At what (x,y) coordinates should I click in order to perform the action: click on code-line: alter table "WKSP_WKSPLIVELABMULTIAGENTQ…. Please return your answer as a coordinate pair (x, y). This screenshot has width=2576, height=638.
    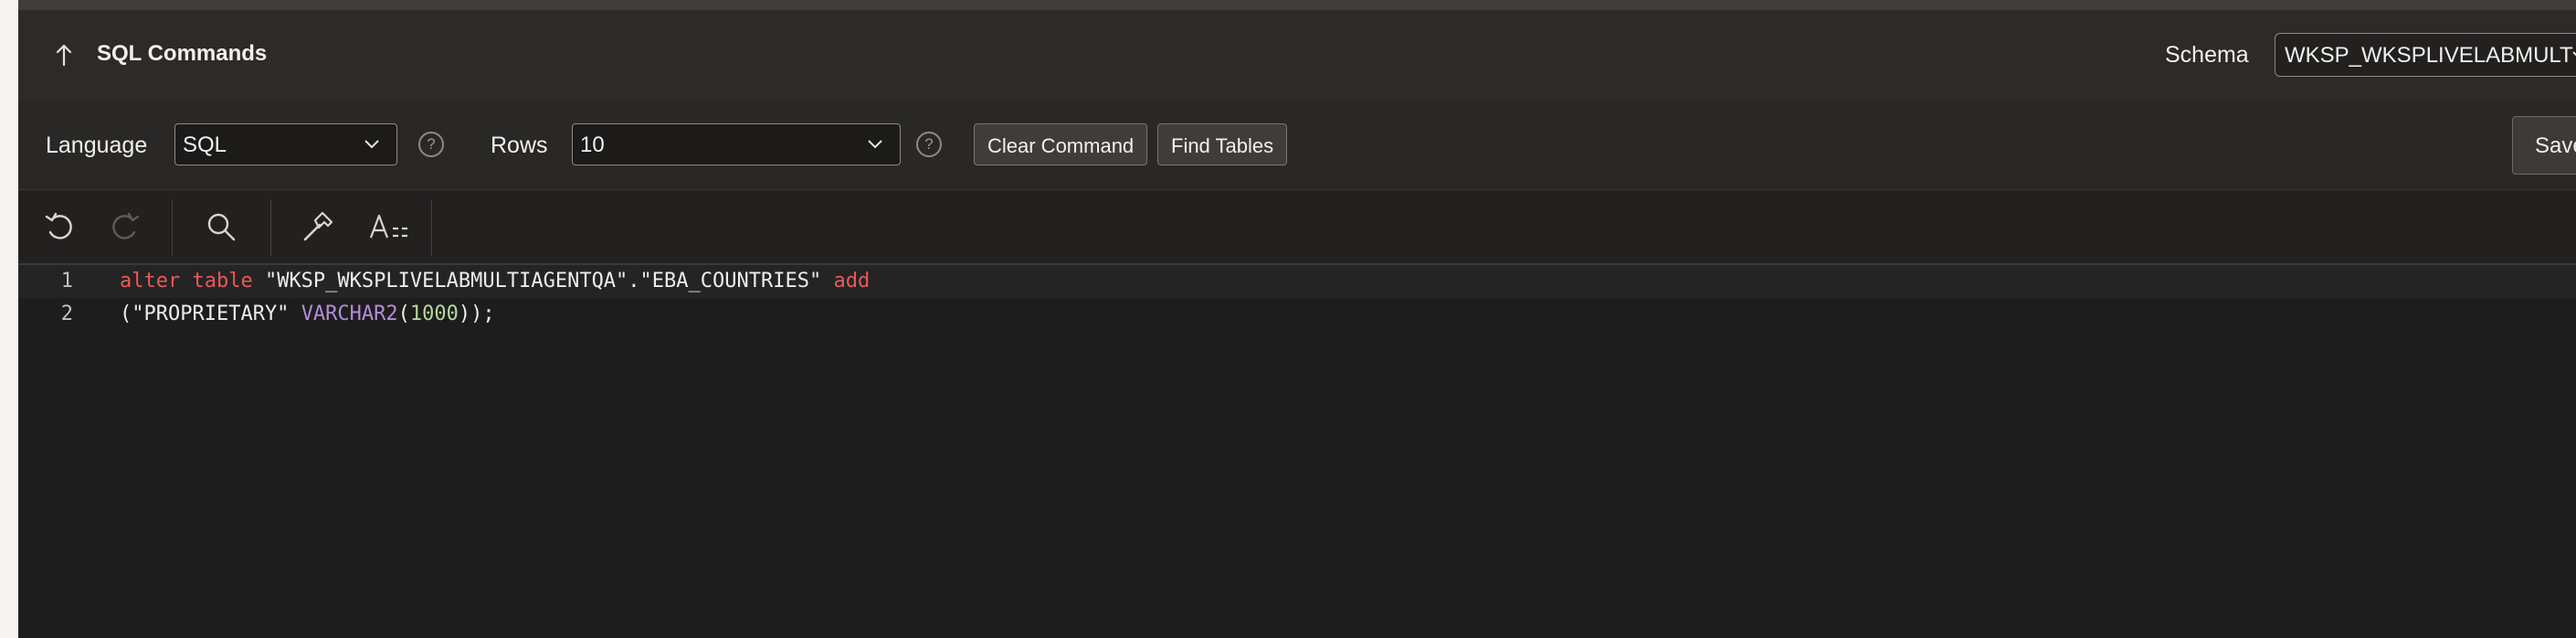
    Looking at the image, I should click on (495, 281).